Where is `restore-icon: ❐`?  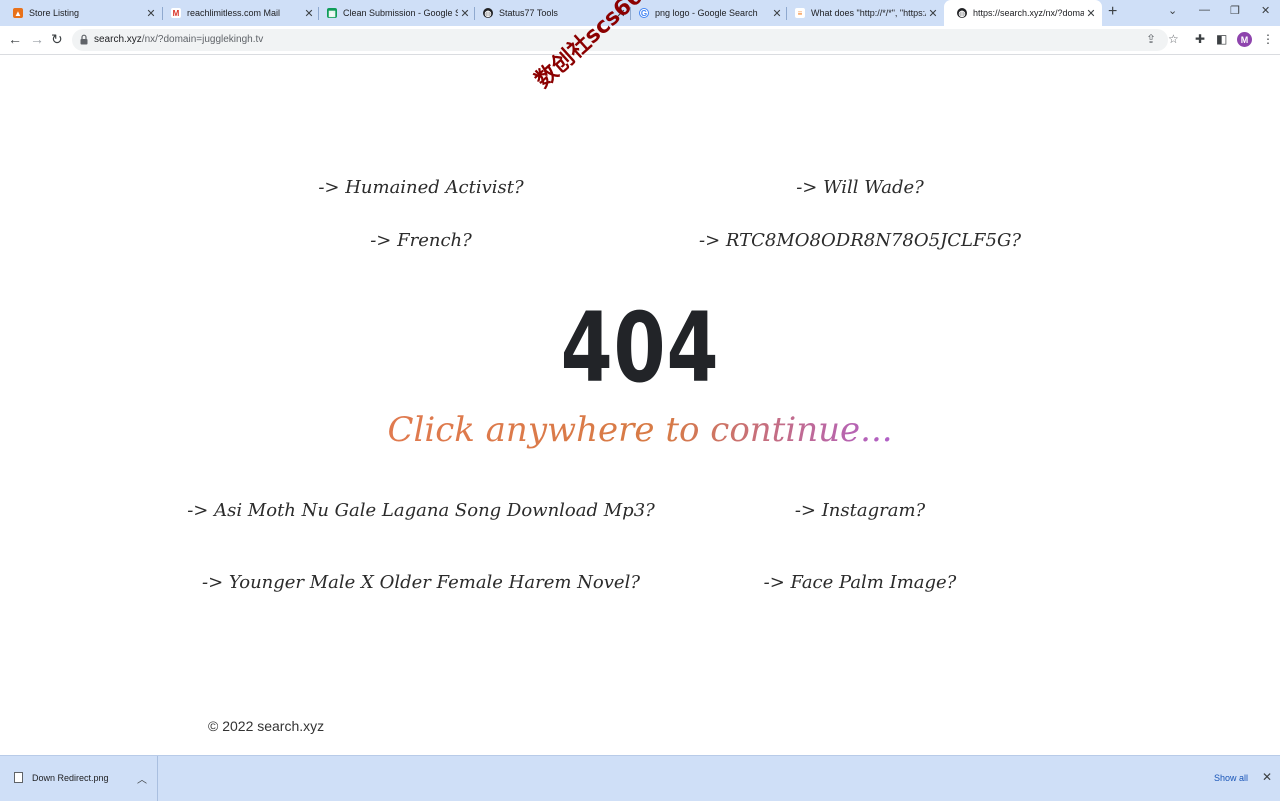
restore-icon: ❐ is located at coordinates (1235, 10).